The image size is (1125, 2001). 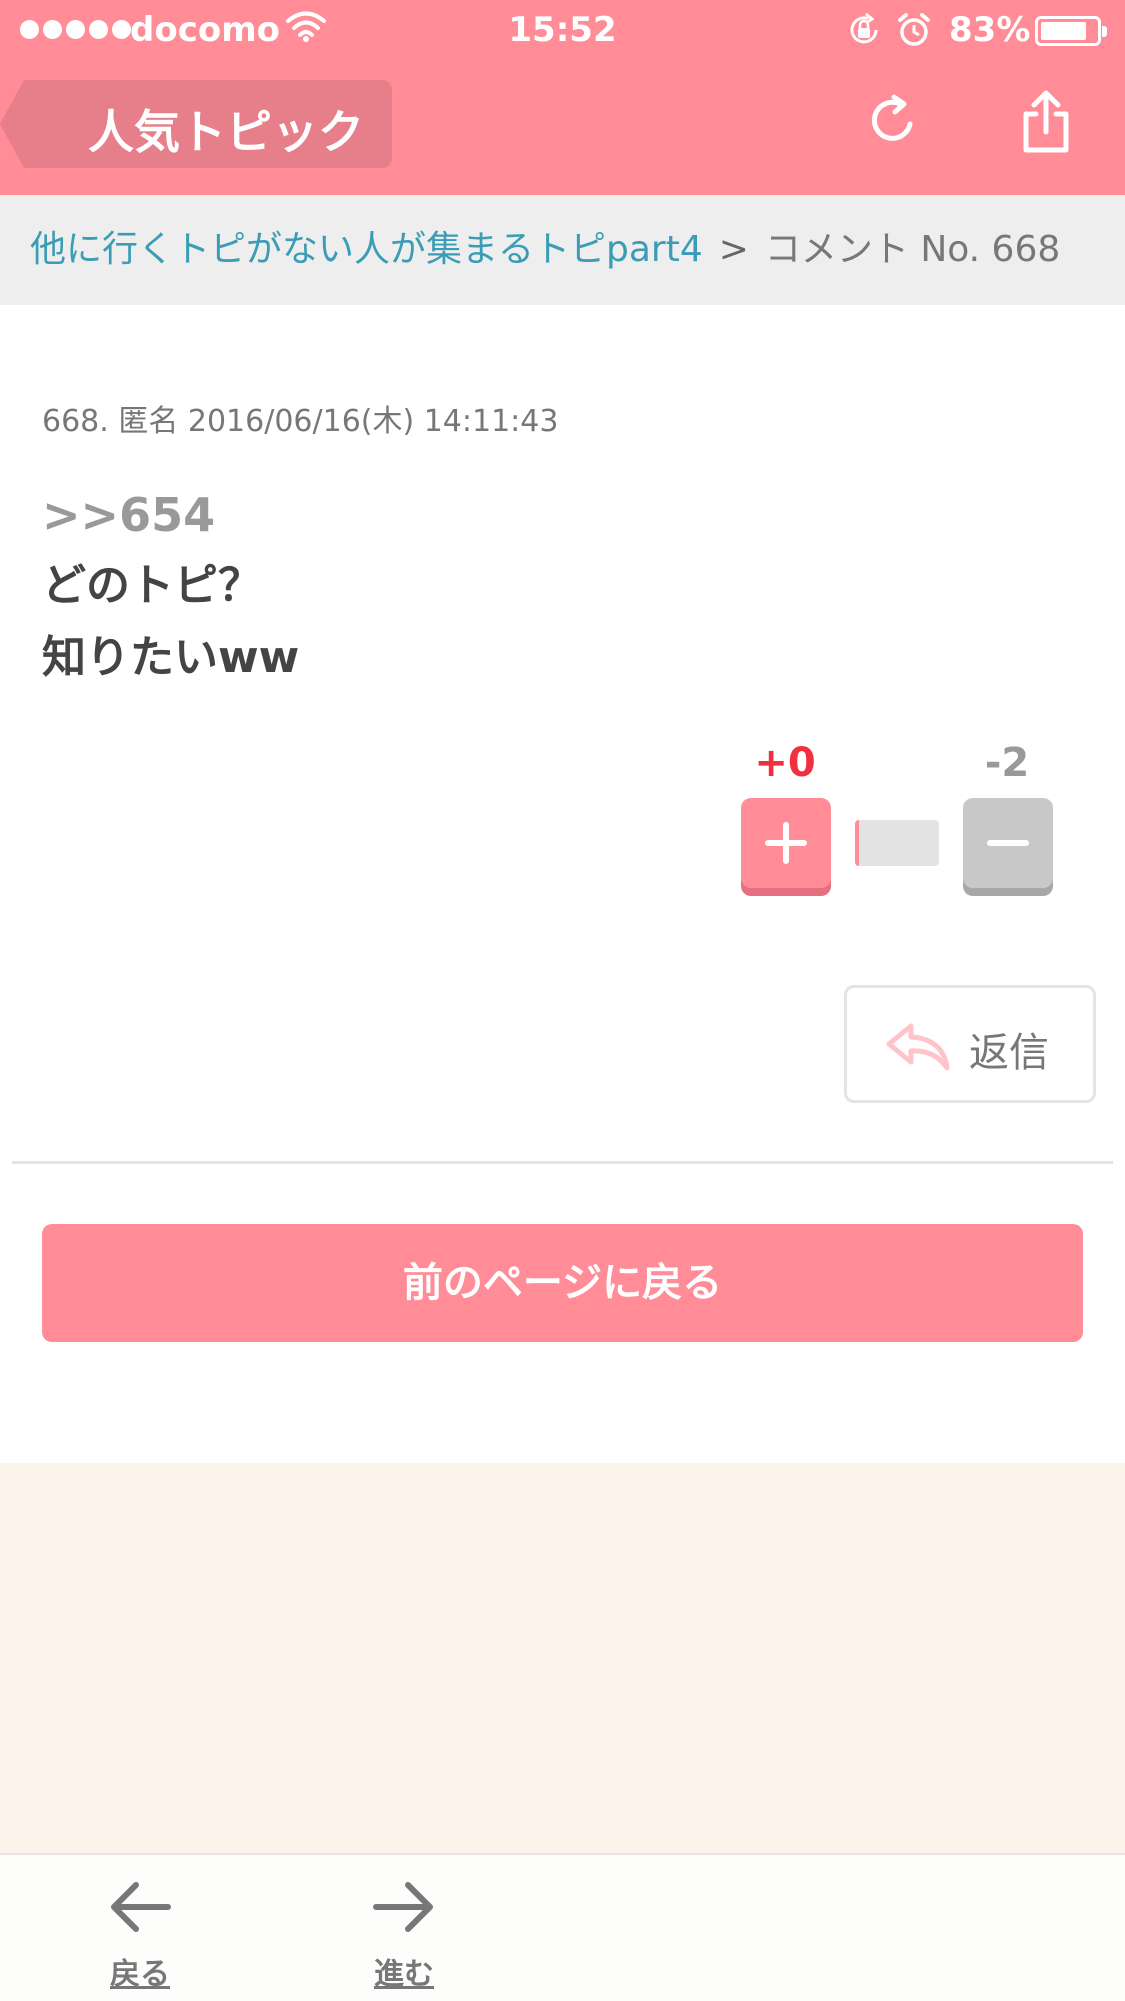 What do you see at coordinates (918, 1047) in the screenshot?
I see `reply-arrow-icon` at bounding box center [918, 1047].